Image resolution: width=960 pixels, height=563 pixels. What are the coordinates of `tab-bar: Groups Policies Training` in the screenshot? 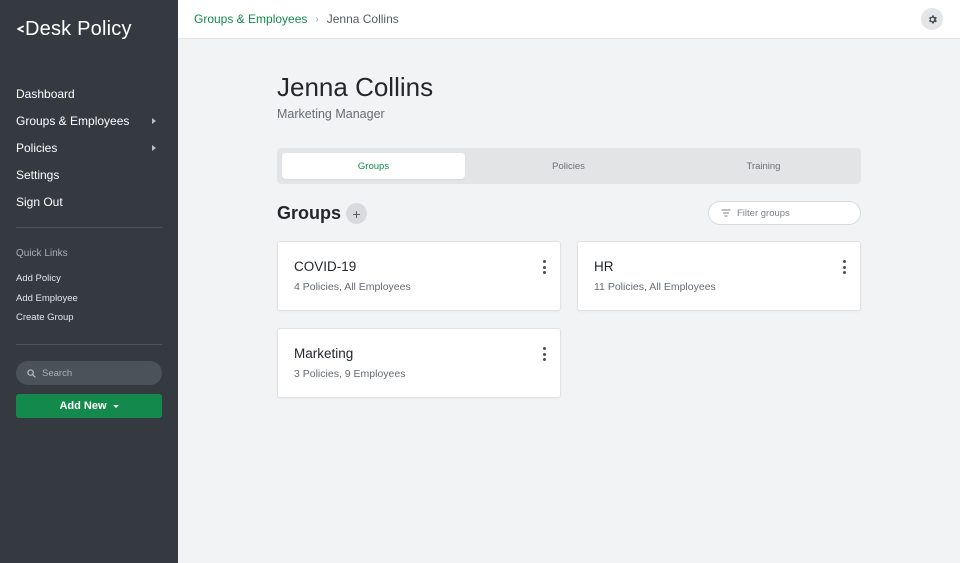 It's located at (569, 166).